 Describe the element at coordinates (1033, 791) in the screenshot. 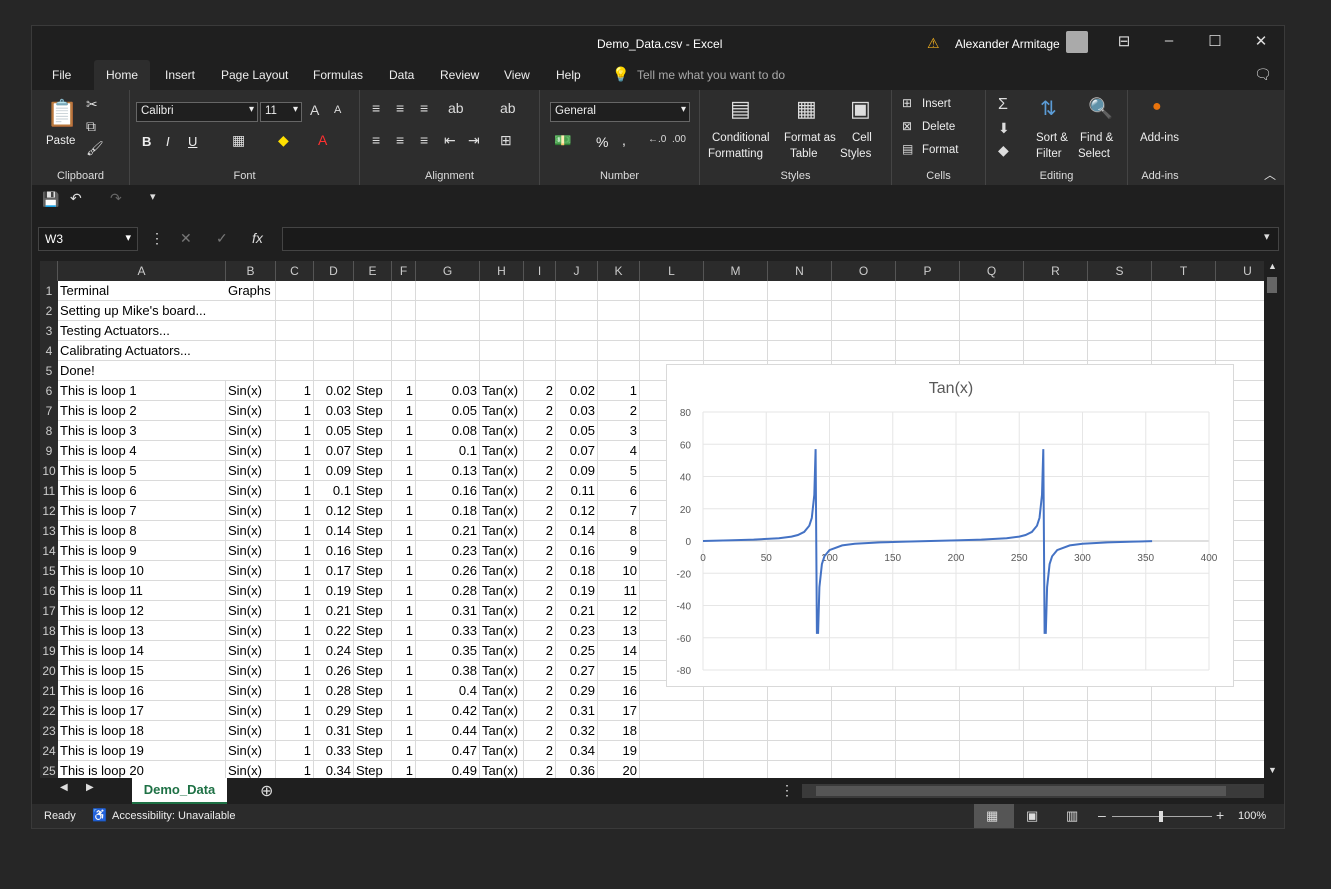

I see `horizontal-scrollbar` at that location.